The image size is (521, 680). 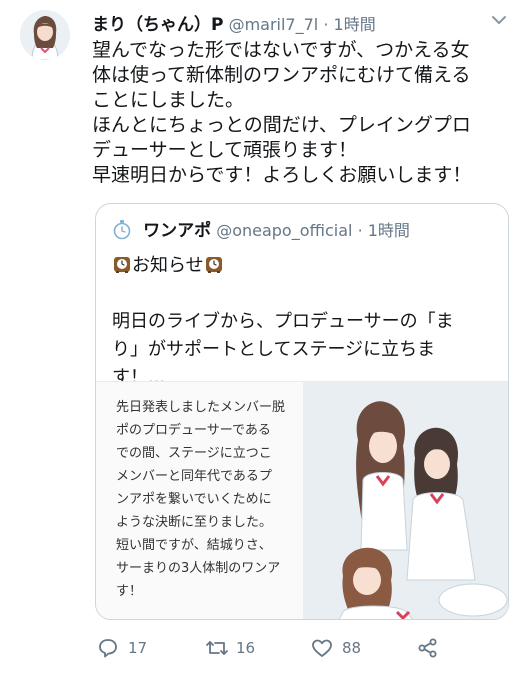 What do you see at coordinates (122, 229) in the screenshot?
I see `oneapo-logo-icon` at bounding box center [122, 229].